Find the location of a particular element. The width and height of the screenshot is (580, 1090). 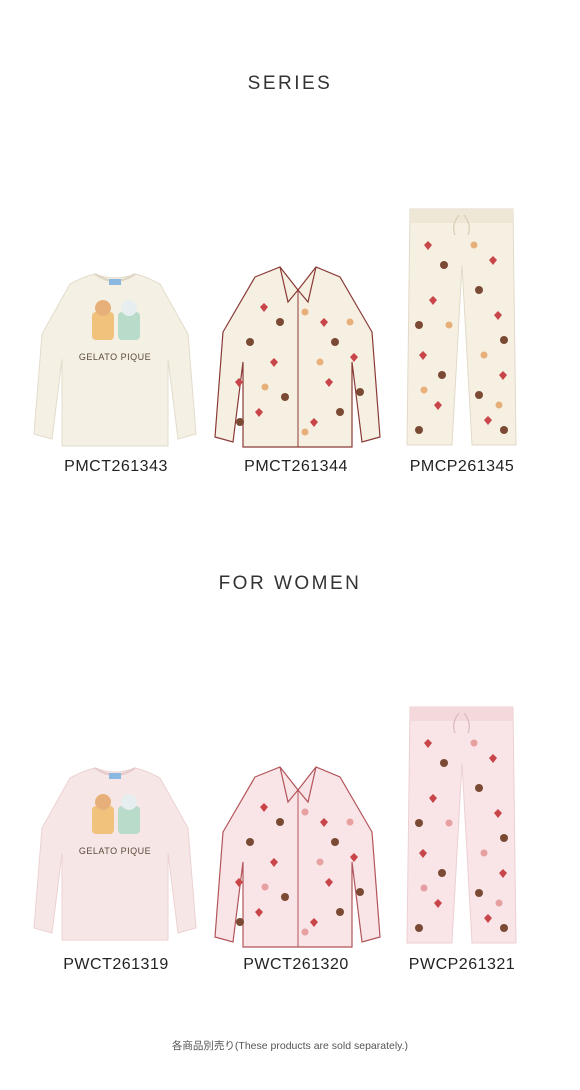

product-image-tshirt-women: GELATO PIQUE is located at coordinates (115, 853).